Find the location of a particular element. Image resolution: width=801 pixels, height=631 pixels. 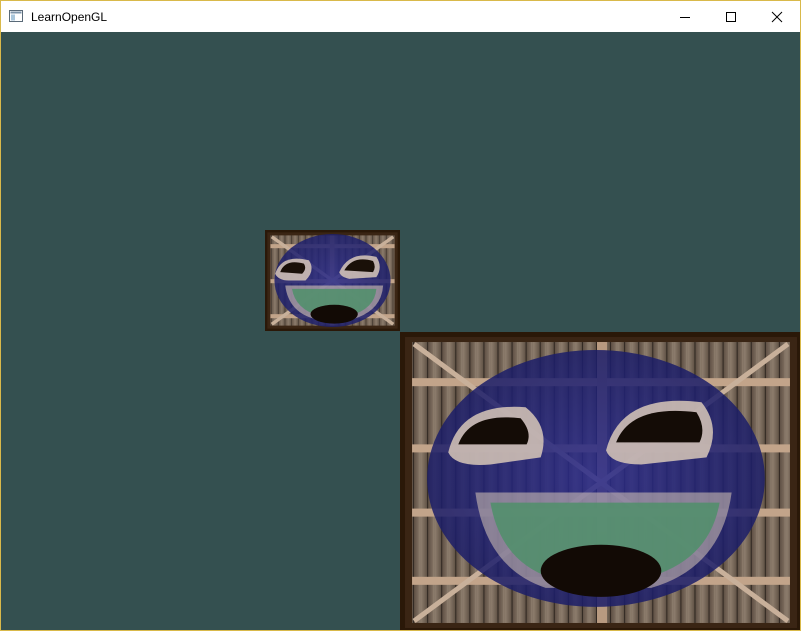

maximize-button is located at coordinates (731, 16).